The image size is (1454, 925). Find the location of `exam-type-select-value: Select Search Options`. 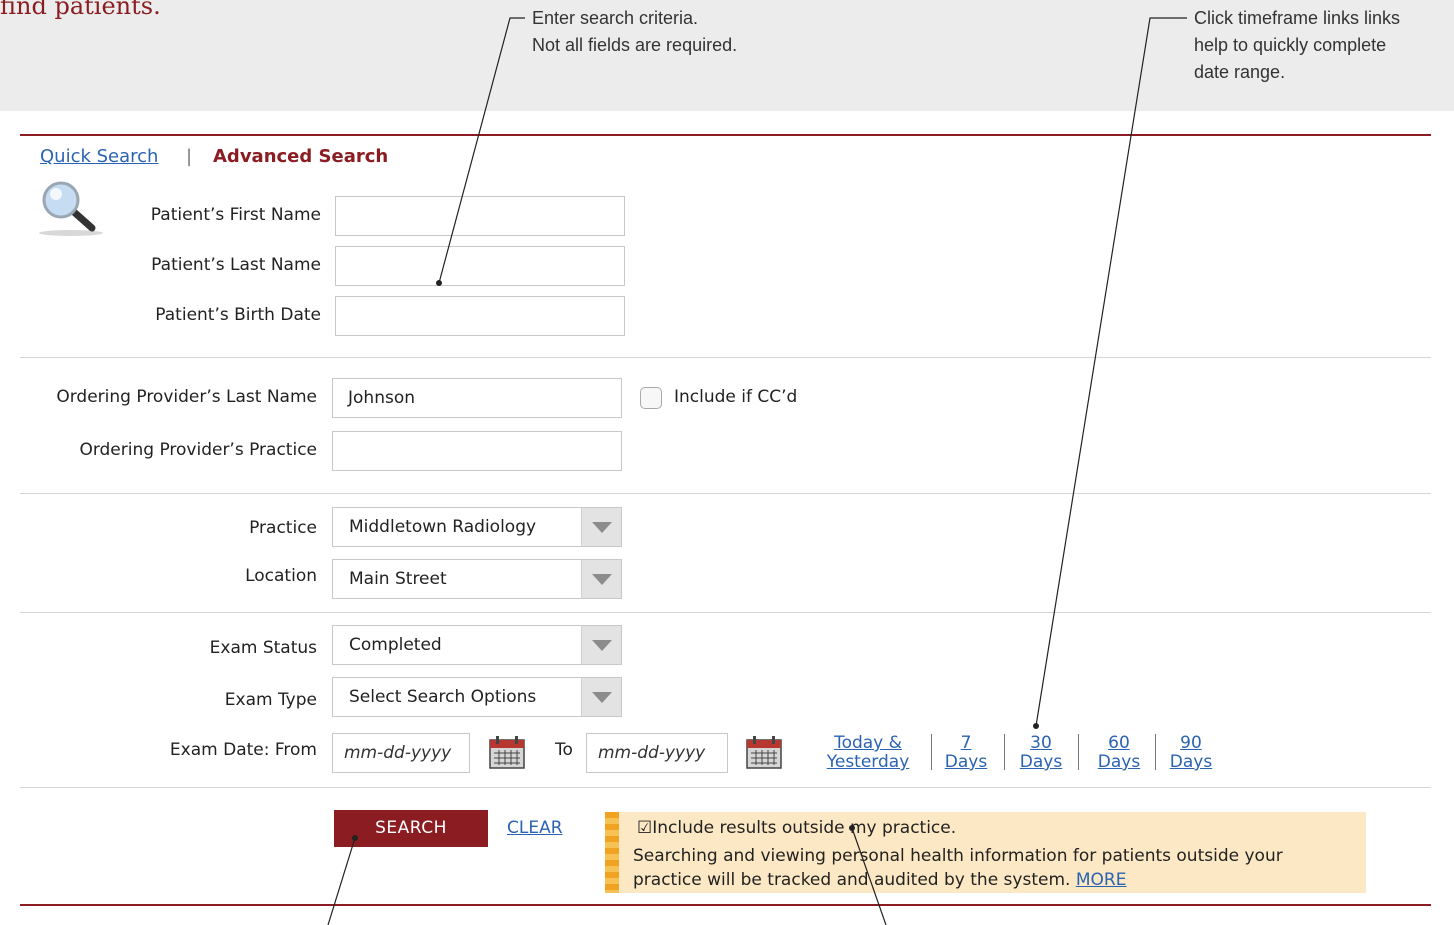

exam-type-select-value: Select Search Options is located at coordinates (443, 697).